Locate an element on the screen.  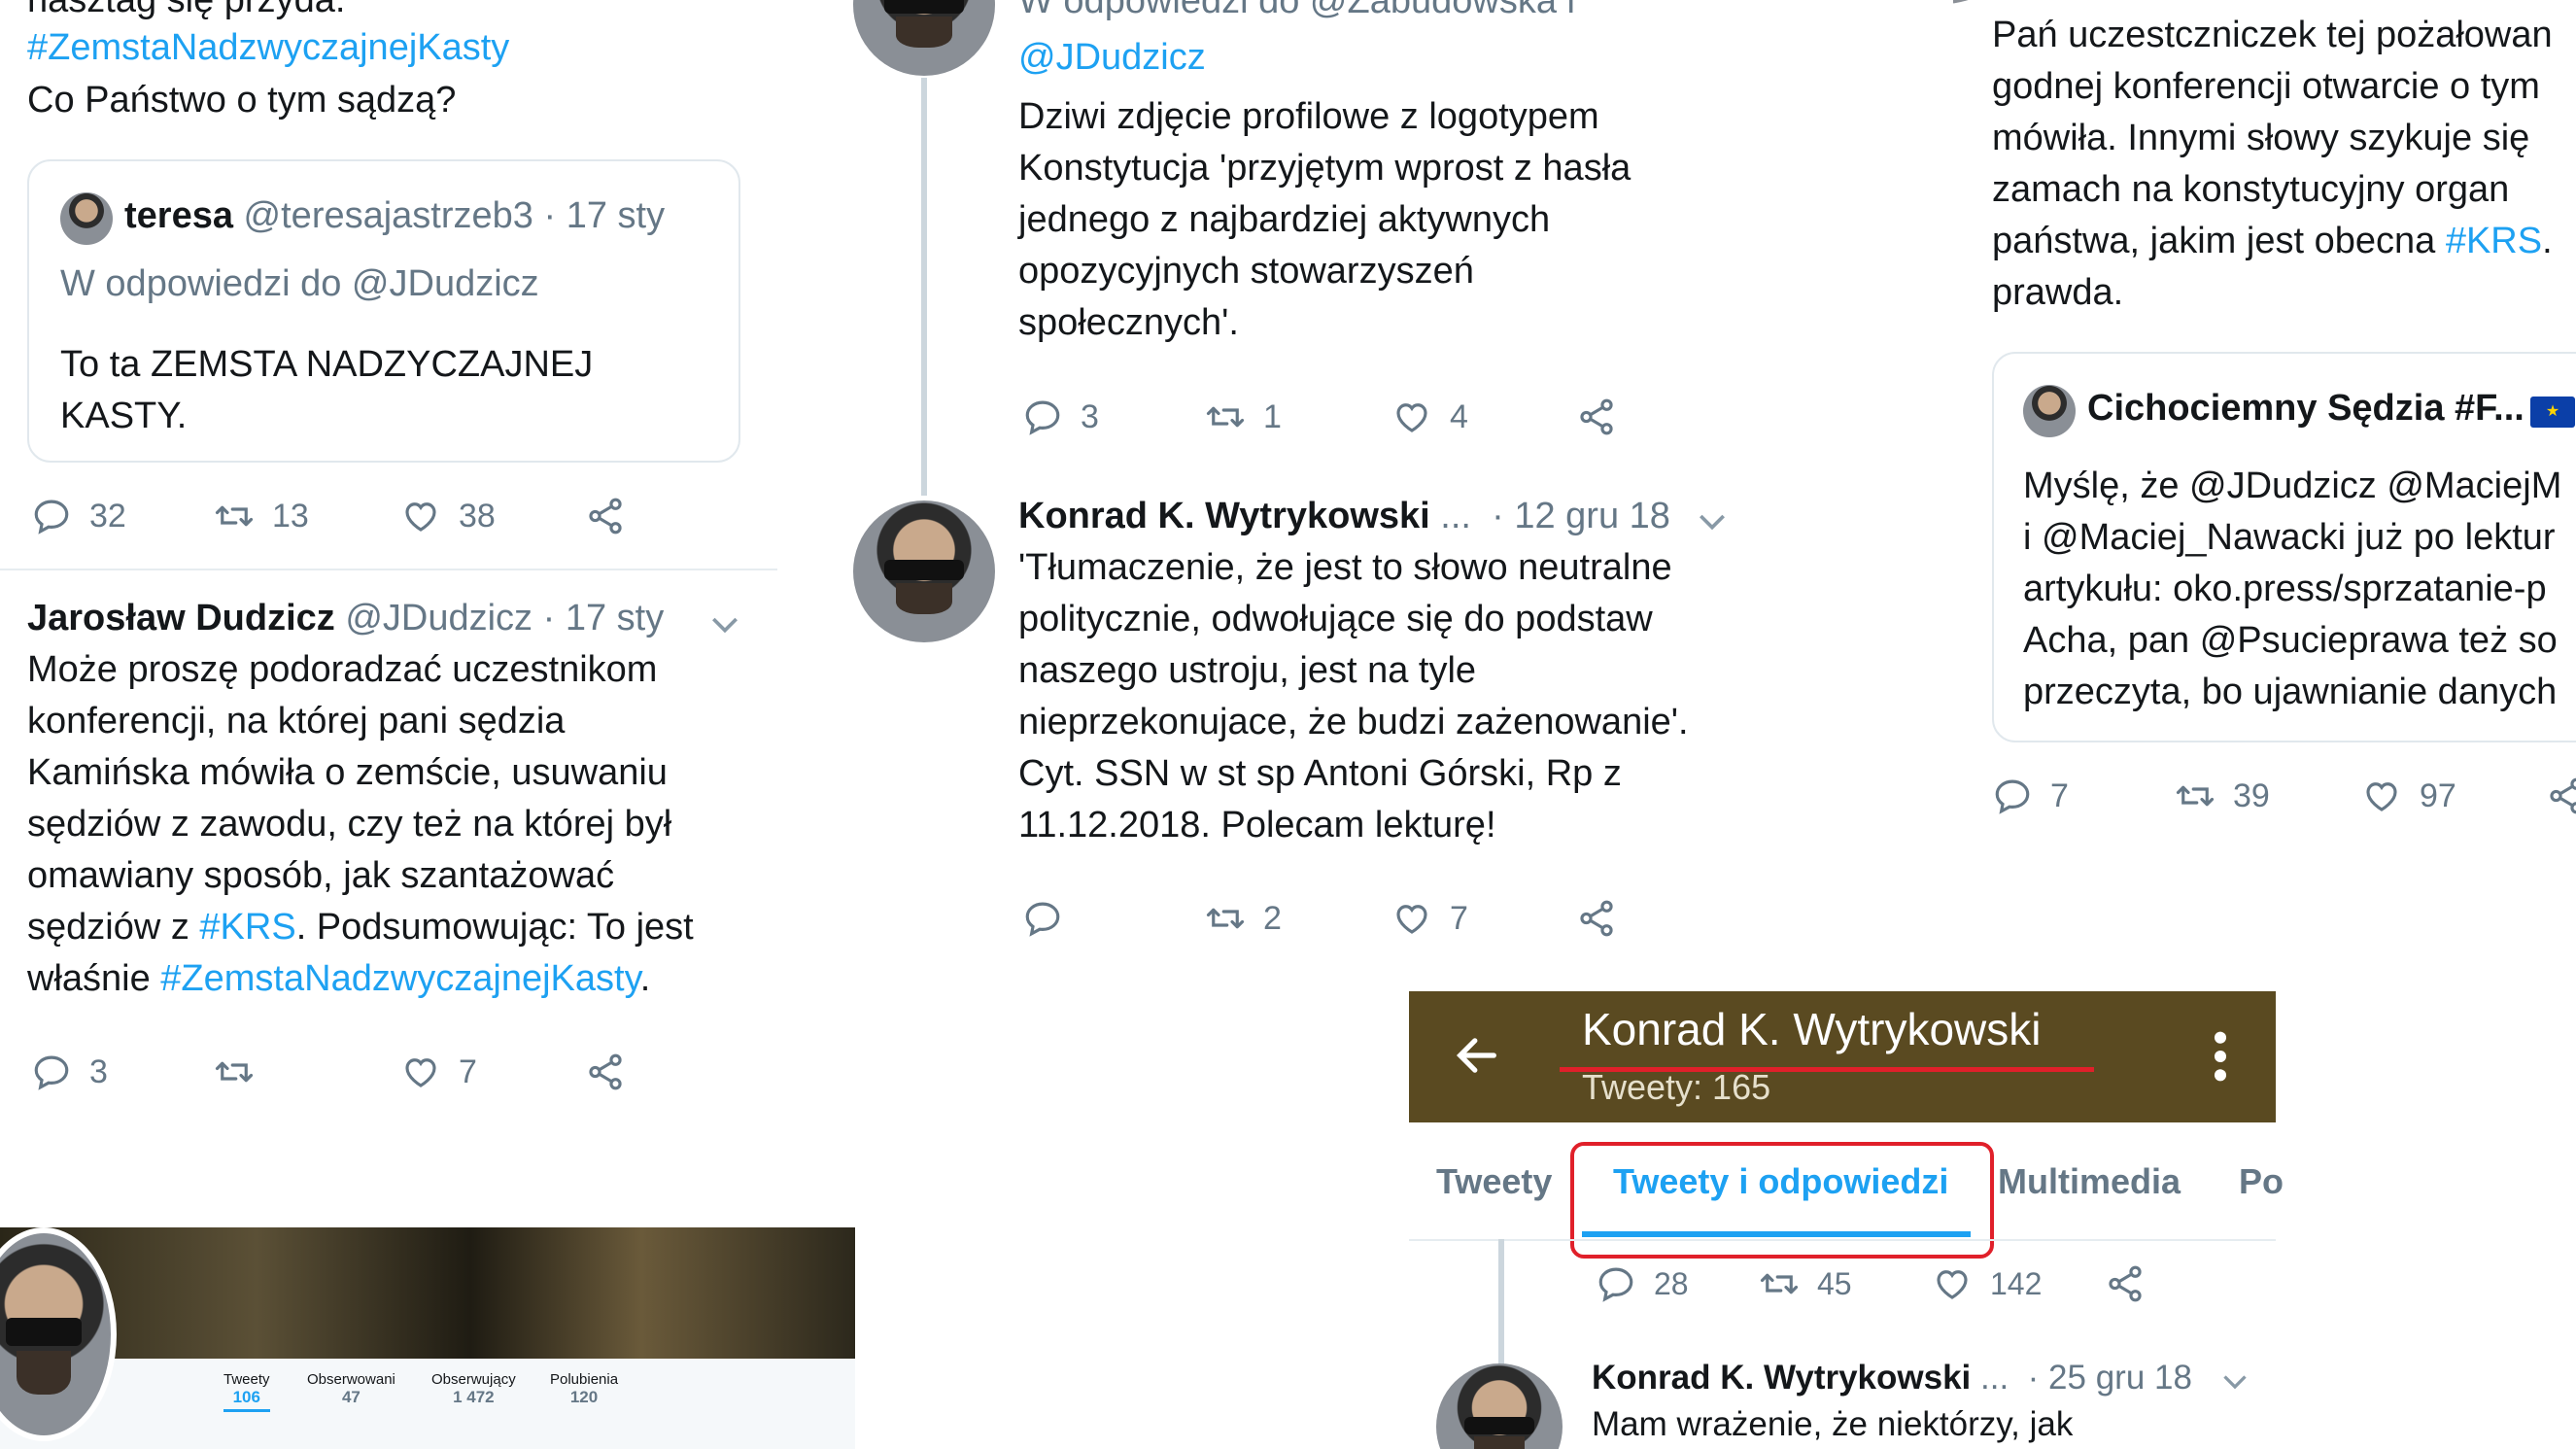
tweet-text: sędziów z #KRS. Podsumowując: To jest is located at coordinates (360, 927).